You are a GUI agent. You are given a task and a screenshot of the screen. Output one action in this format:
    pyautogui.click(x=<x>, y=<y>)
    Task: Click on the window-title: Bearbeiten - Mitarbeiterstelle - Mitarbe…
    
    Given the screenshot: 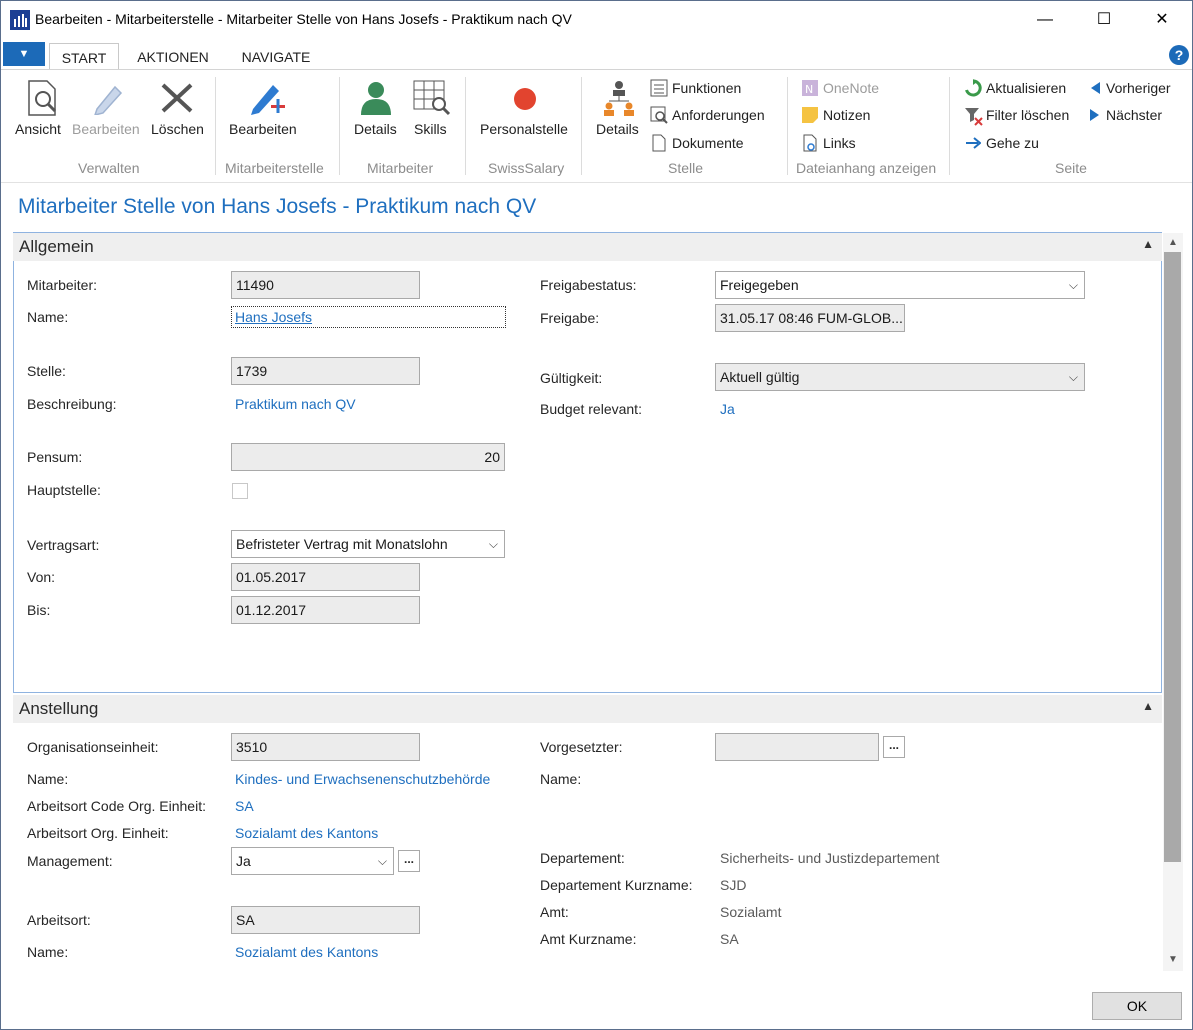 What is the action you would take?
    pyautogui.click(x=303, y=19)
    